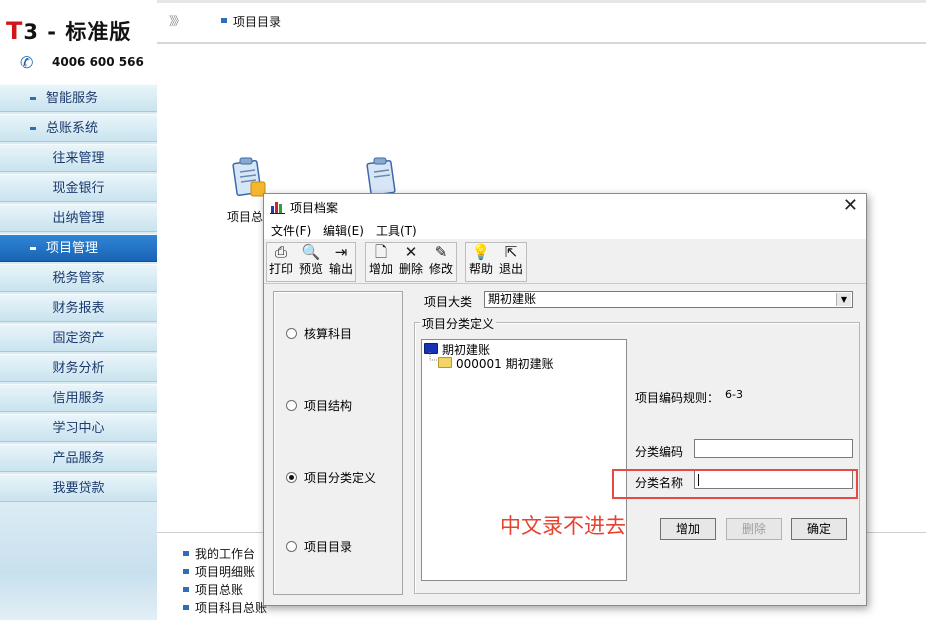  I want to click on sidebar-item-loan: 我要贷款, so click(78, 488).